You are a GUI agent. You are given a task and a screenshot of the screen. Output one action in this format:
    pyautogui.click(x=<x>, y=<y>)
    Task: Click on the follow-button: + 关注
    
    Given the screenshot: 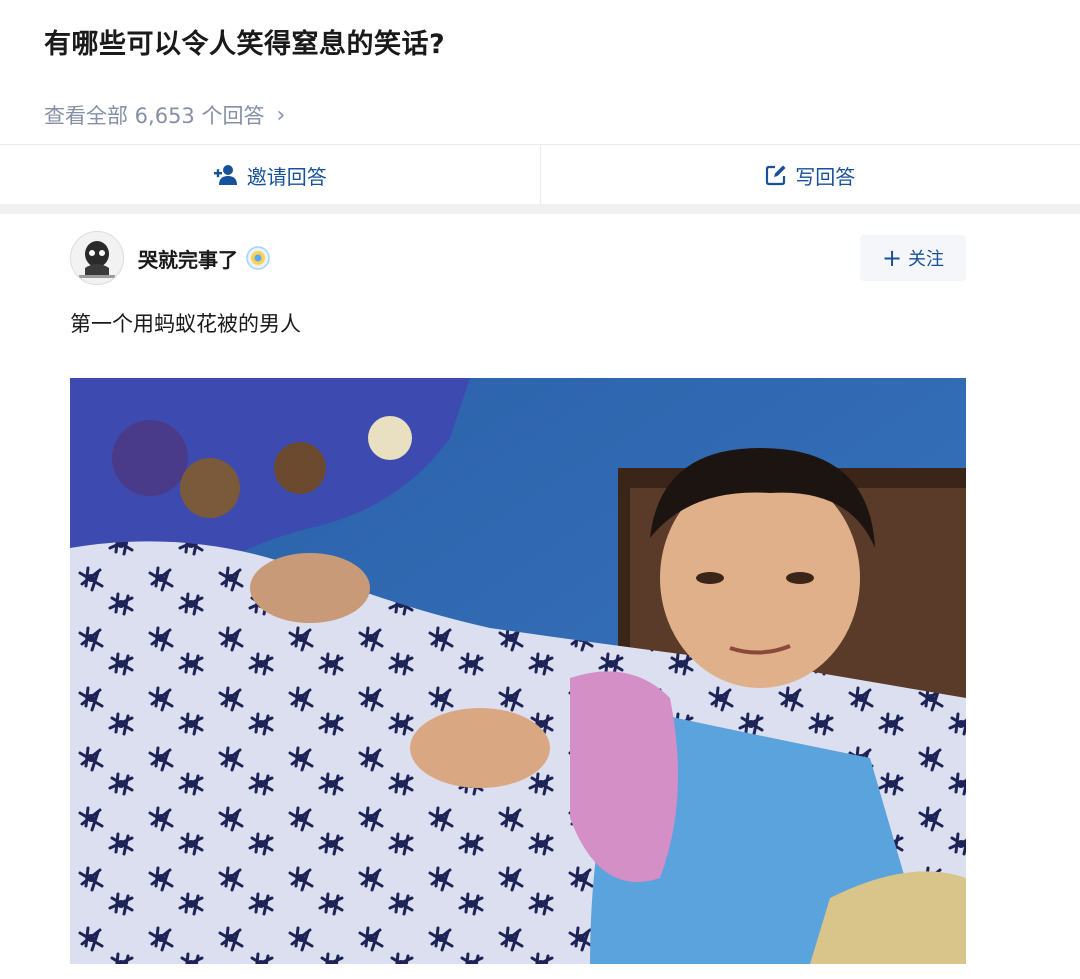 What is the action you would take?
    pyautogui.click(x=913, y=258)
    